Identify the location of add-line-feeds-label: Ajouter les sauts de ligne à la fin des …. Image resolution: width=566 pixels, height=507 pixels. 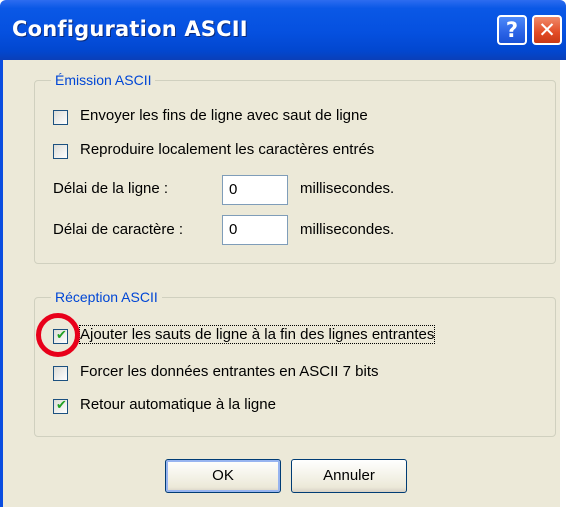
(257, 334).